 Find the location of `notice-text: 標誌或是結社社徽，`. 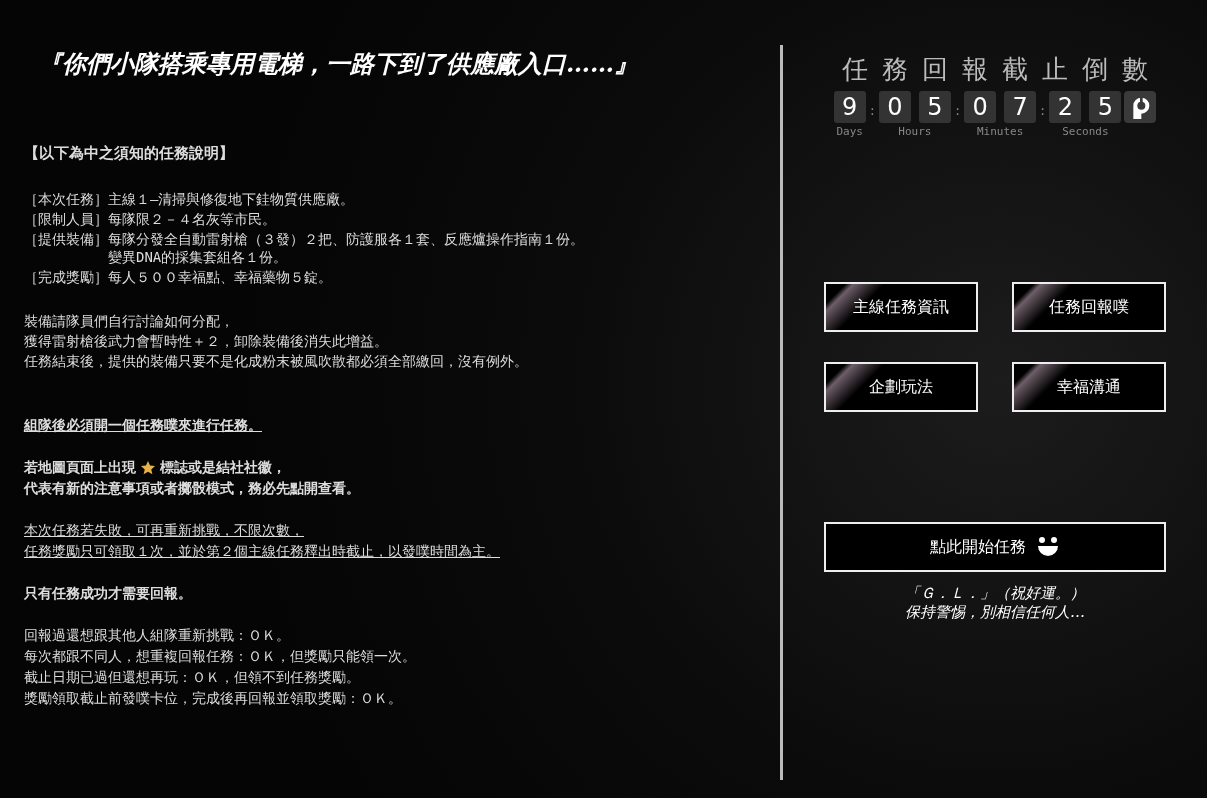

notice-text: 標誌或是結社社徽， is located at coordinates (223, 467).